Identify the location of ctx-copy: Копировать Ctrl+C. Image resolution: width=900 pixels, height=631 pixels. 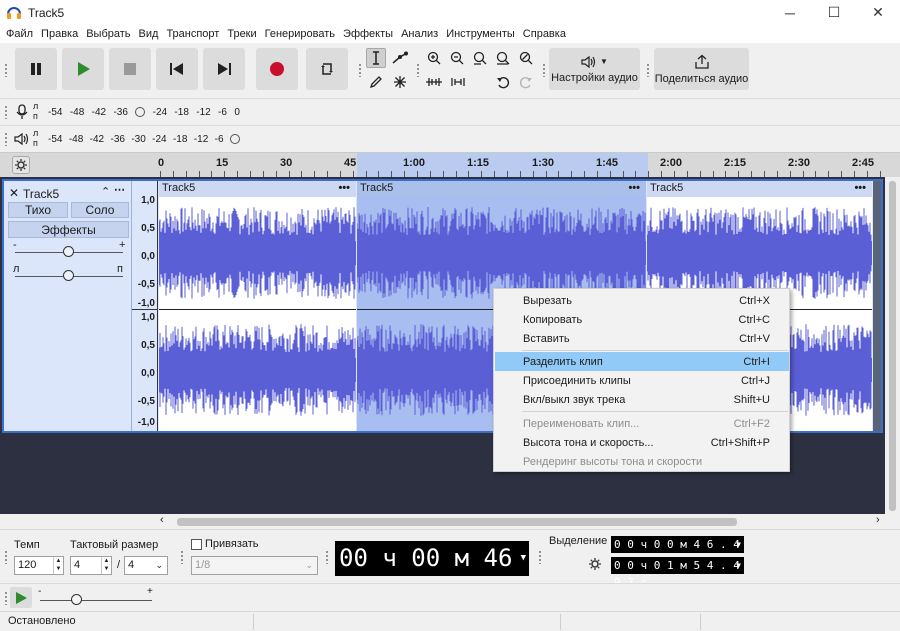
(642, 319).